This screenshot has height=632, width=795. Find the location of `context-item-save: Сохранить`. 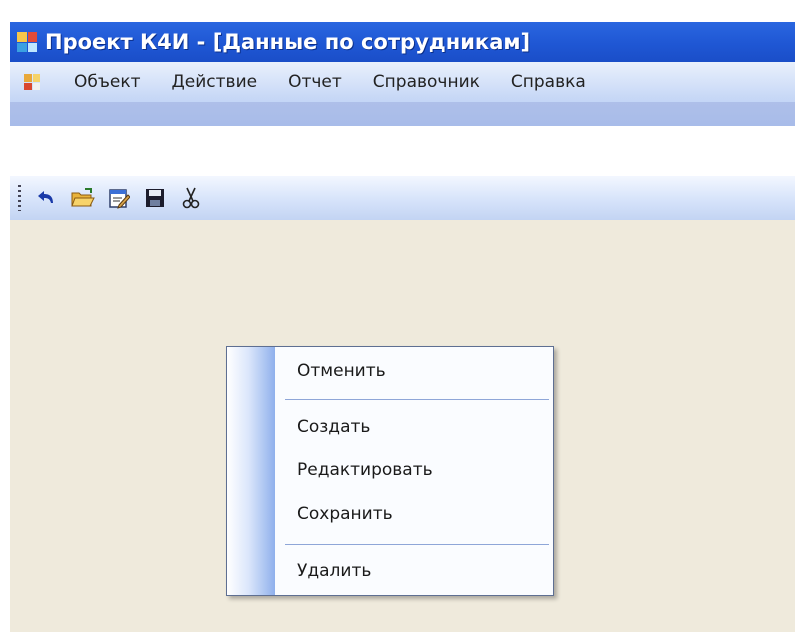

context-item-save: Сохранить is located at coordinates (345, 514).